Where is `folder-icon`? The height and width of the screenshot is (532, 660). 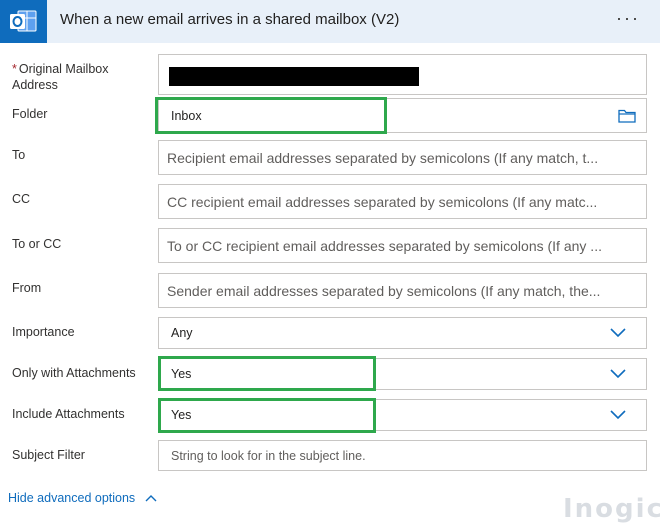 folder-icon is located at coordinates (627, 116).